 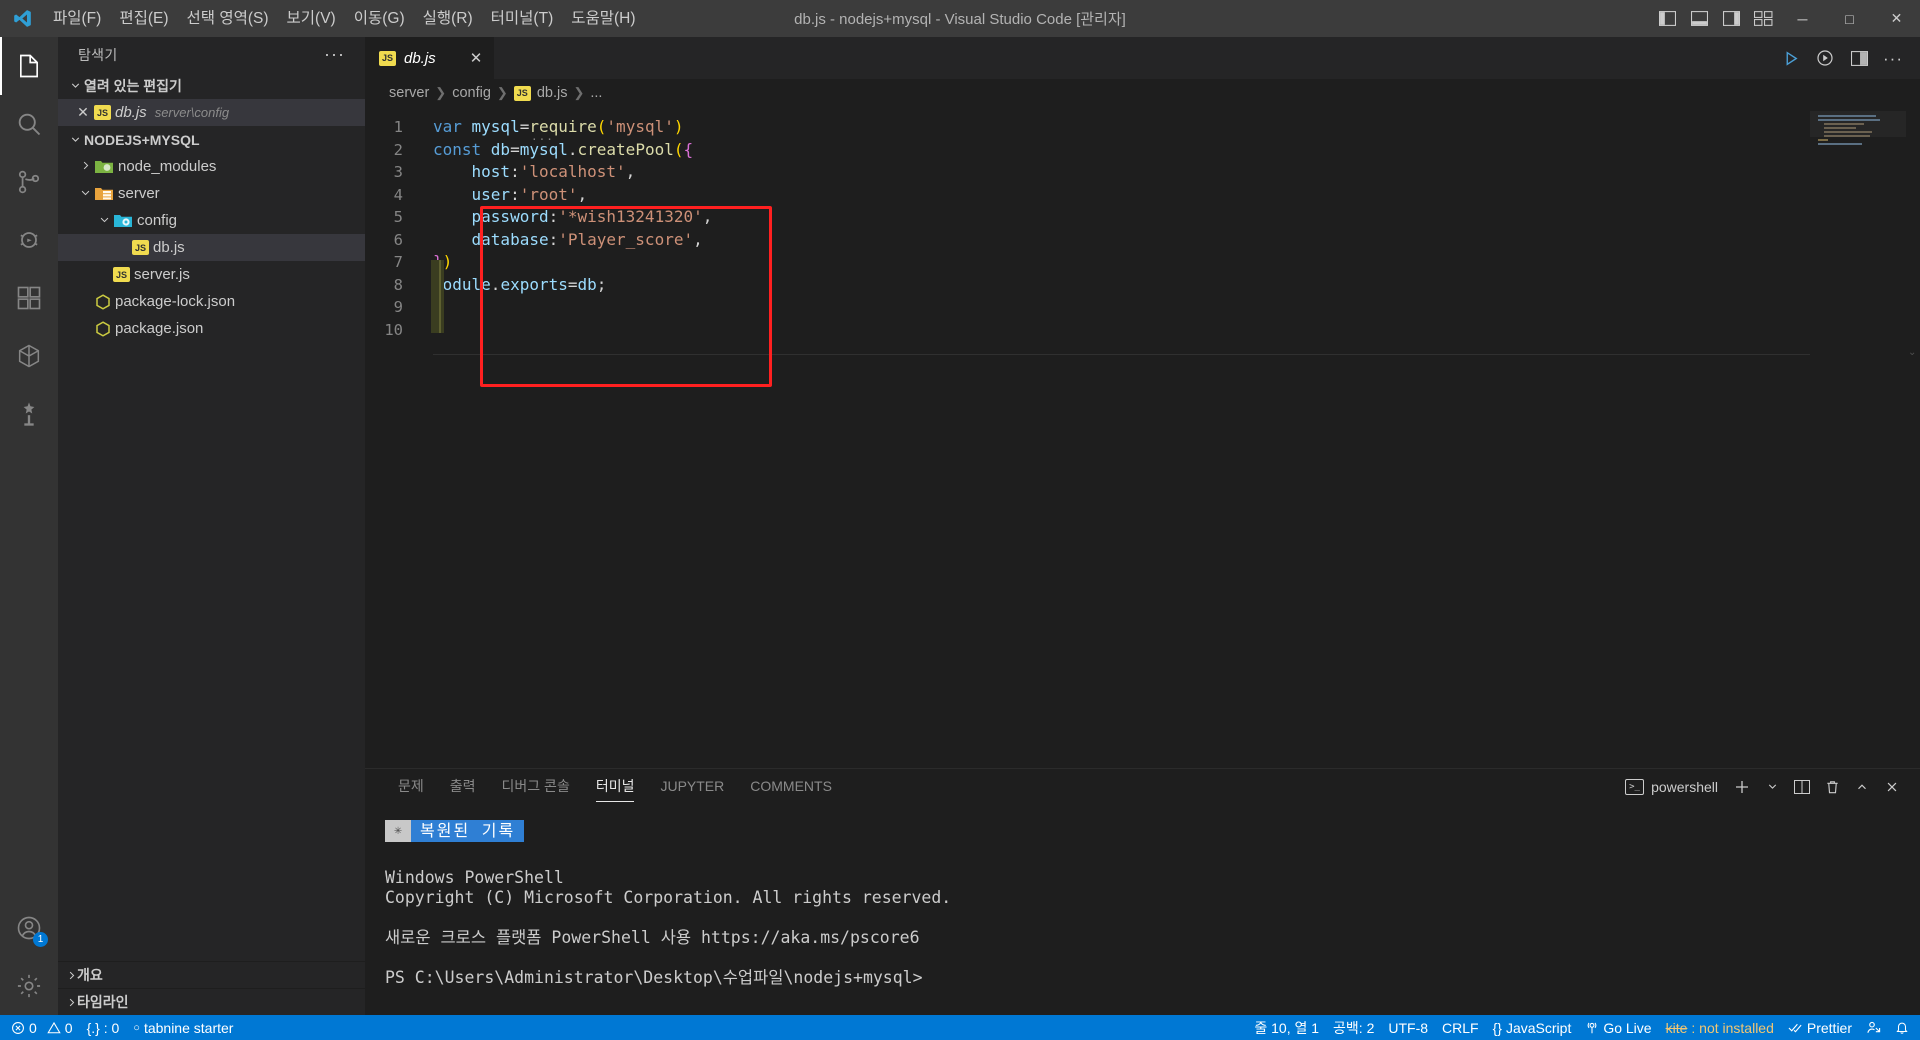 What do you see at coordinates (791, 786) in the screenshot?
I see `tab-comments: COMMENTS` at bounding box center [791, 786].